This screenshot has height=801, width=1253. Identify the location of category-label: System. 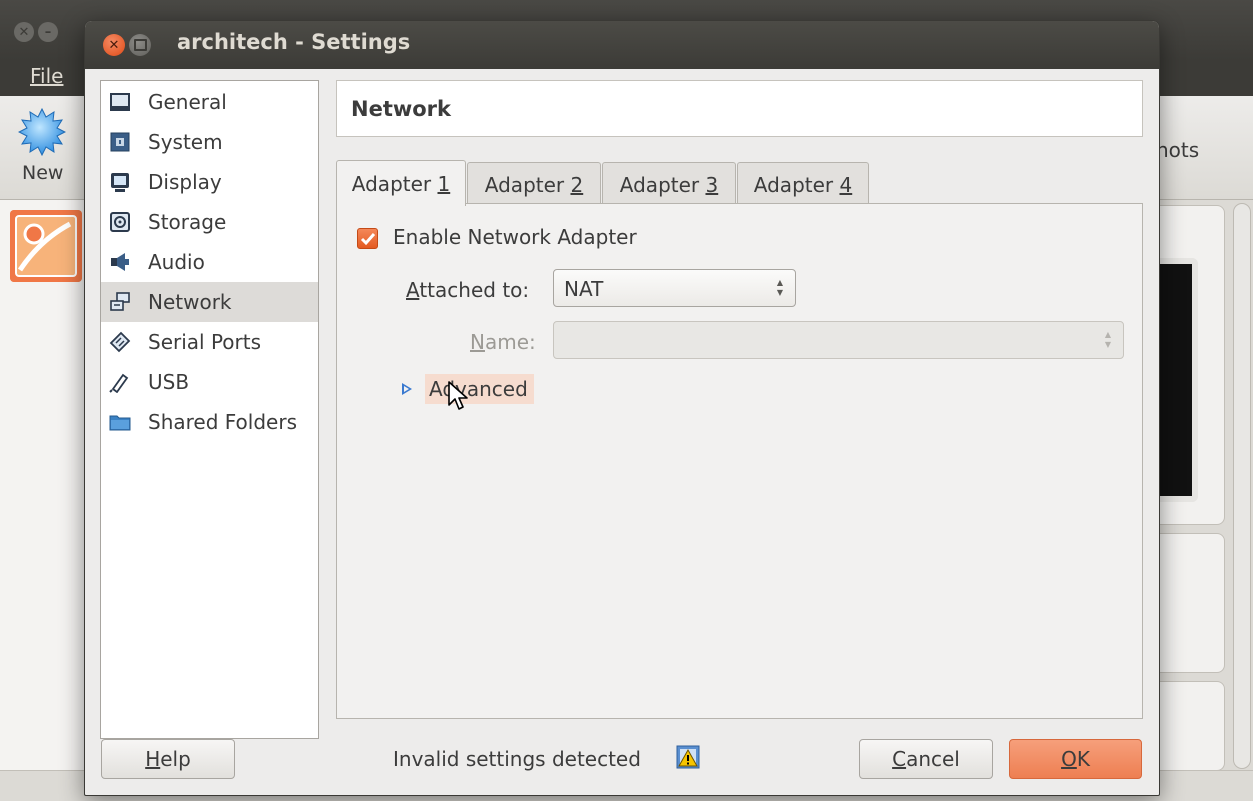
(185, 142).